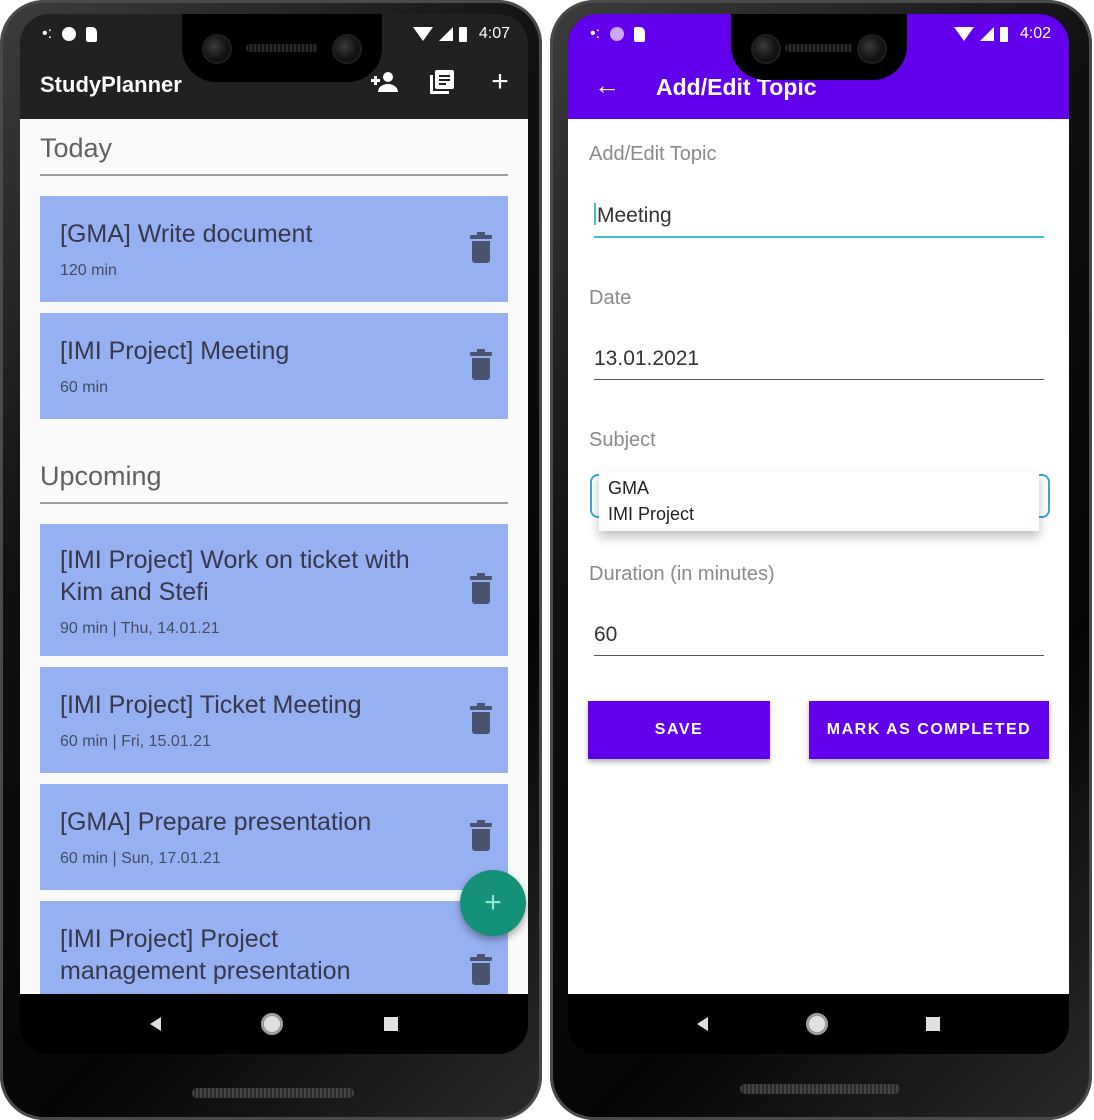 The height and width of the screenshot is (1120, 1094). I want to click on date-label: Date, so click(610, 298).